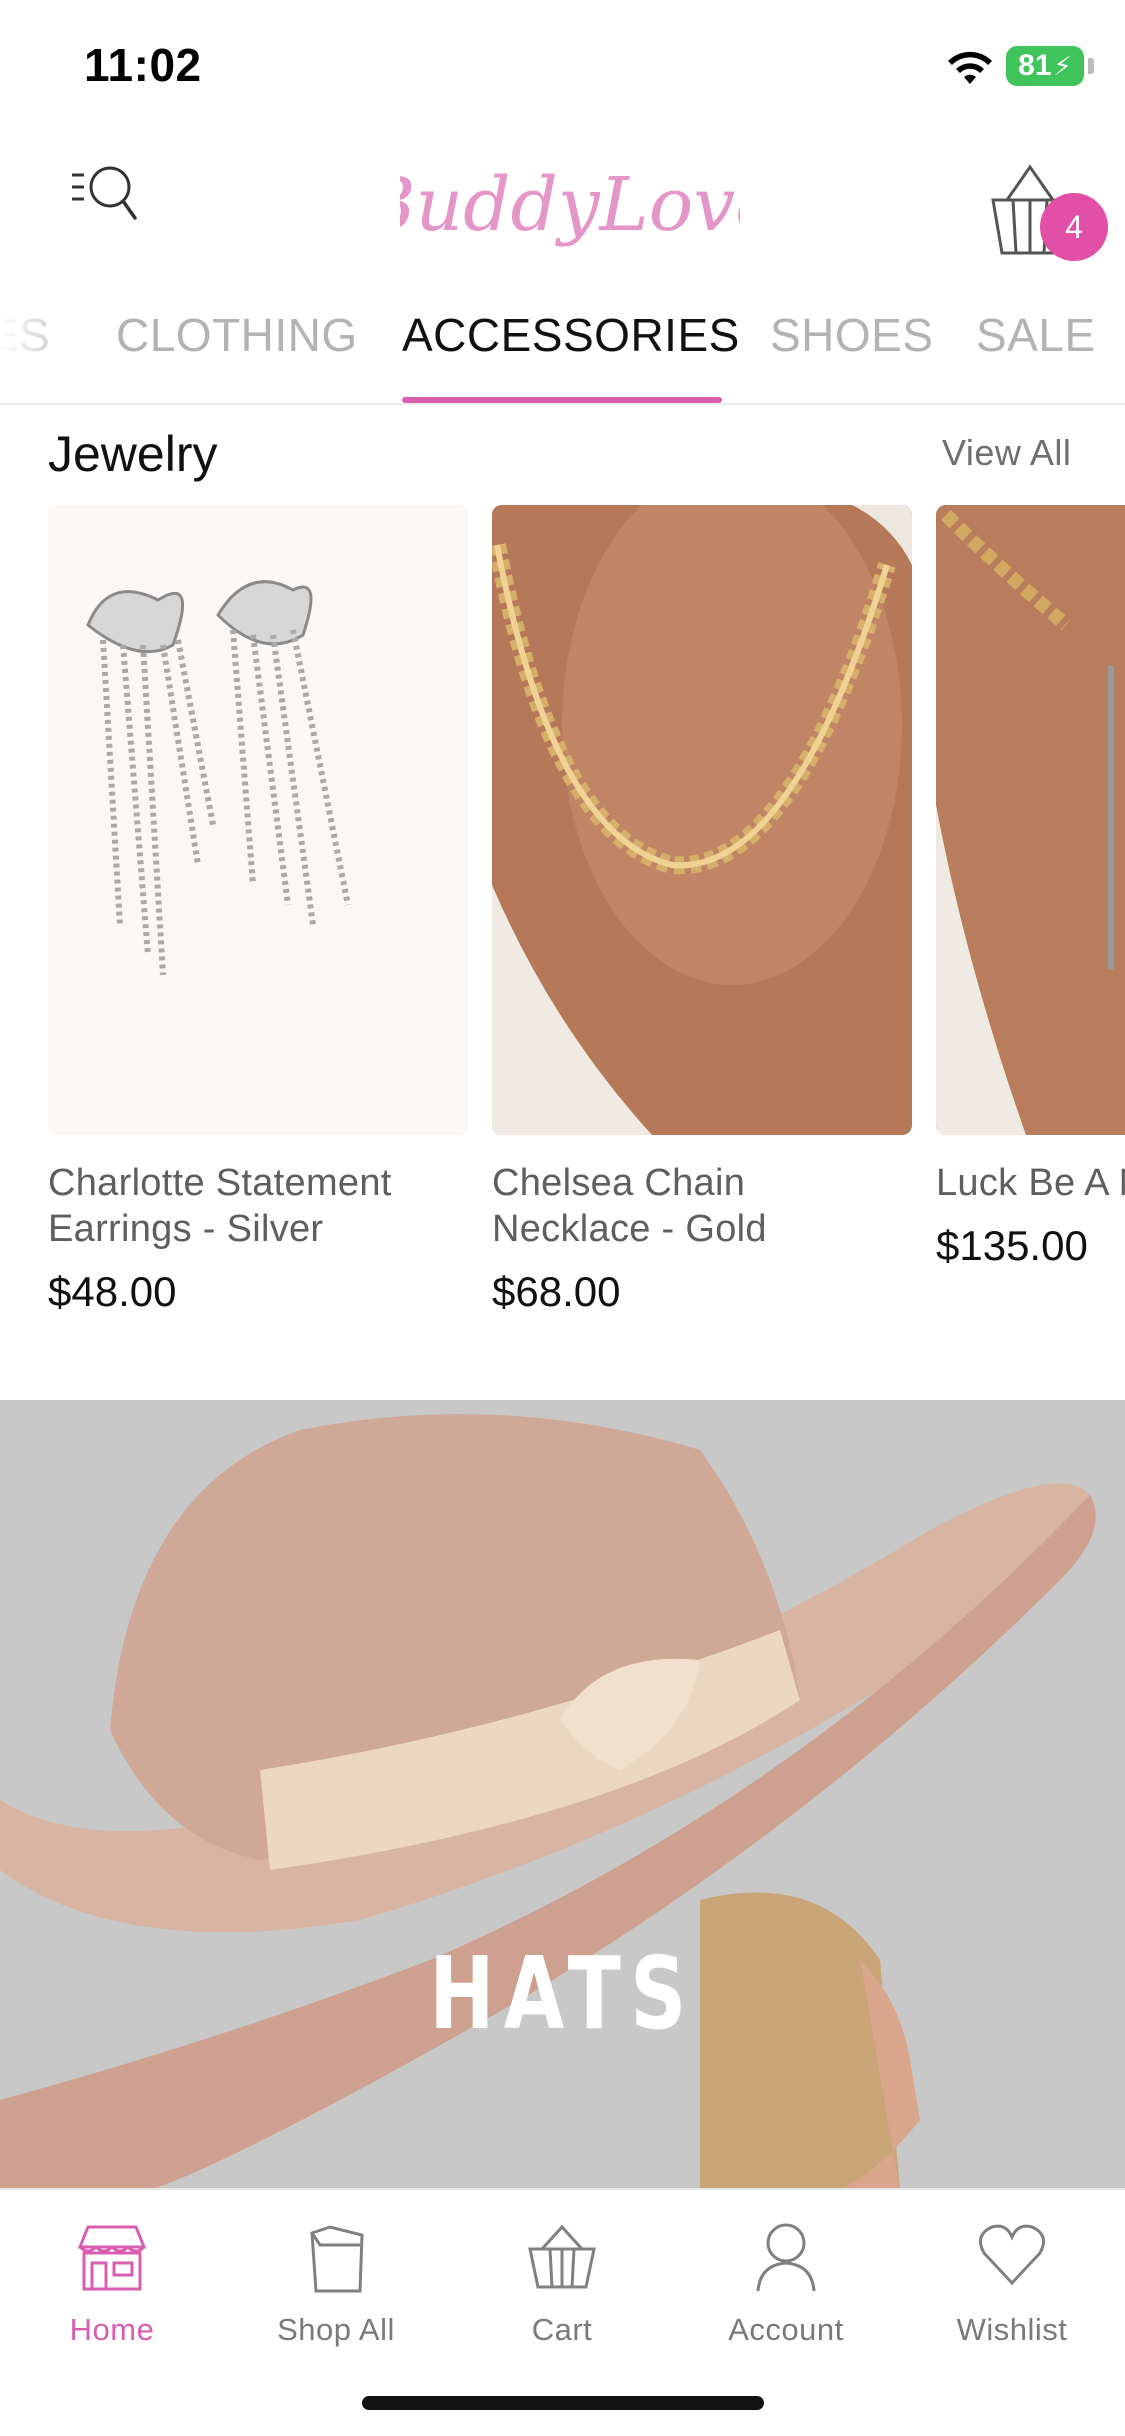 This screenshot has height=2436, width=1125. Describe the element at coordinates (970, 67) in the screenshot. I see `wifi-icon` at that location.